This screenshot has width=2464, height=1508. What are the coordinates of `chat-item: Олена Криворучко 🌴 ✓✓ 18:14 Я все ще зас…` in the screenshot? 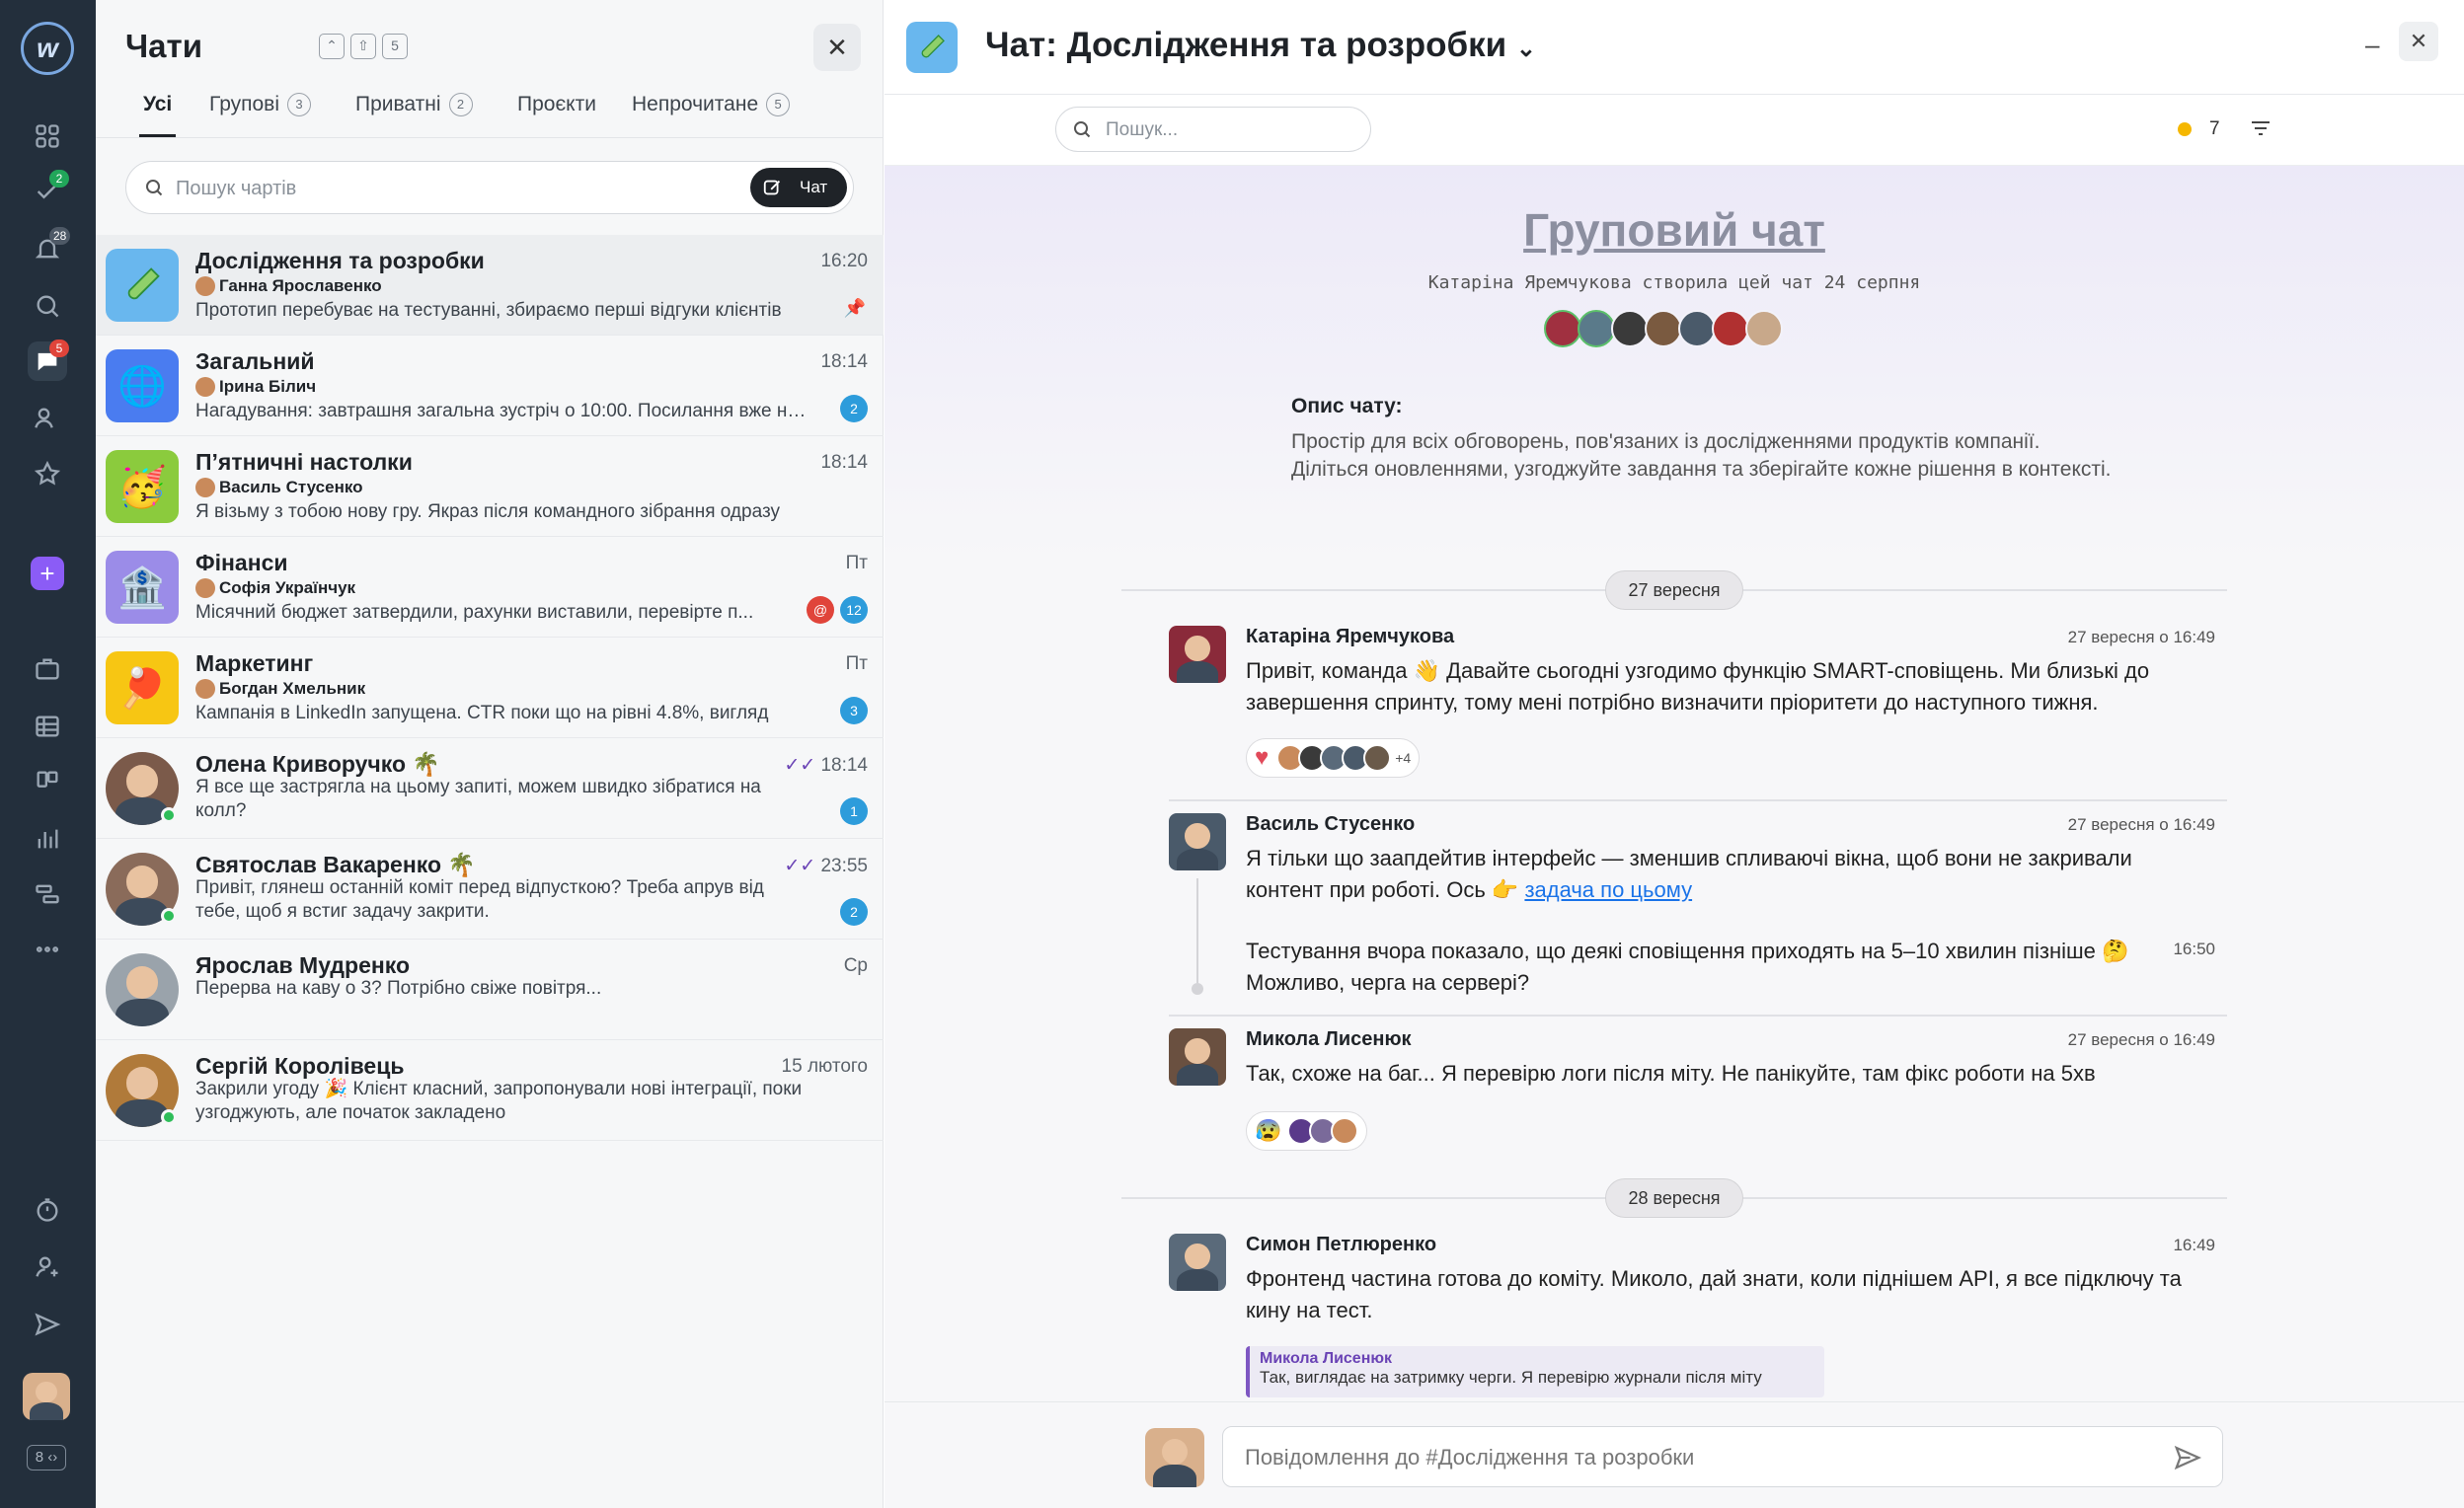 It's located at (490, 788).